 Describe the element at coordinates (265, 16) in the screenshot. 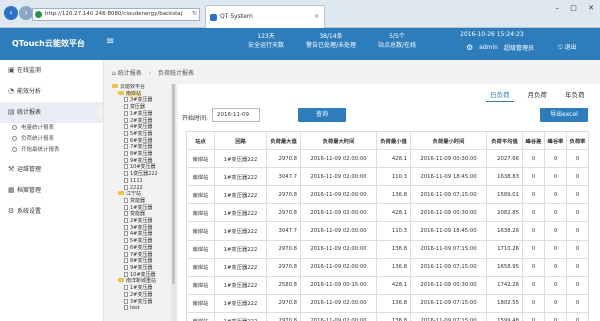

I see `browser-tab: QT System ×` at that location.